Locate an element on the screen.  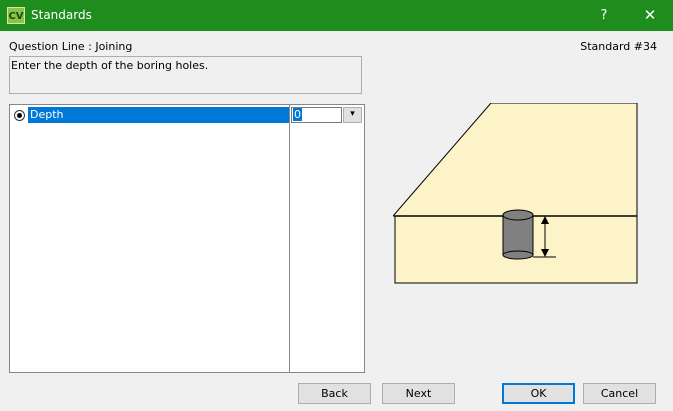
standard-number-label: Standard #34 is located at coordinates (618, 46).